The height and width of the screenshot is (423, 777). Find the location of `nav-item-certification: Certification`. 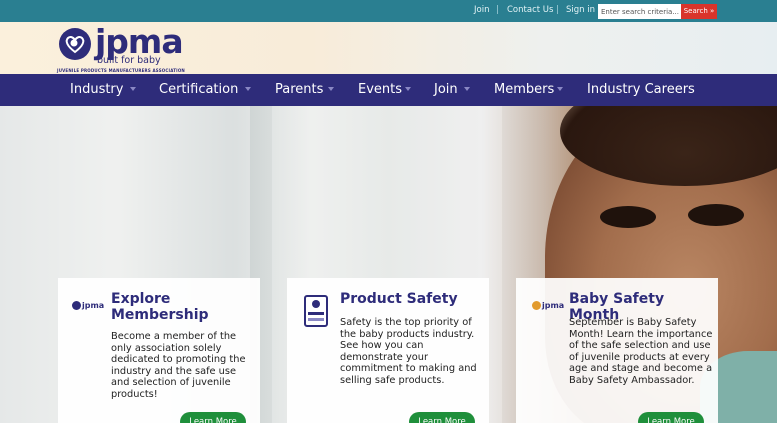

nav-item-certification: Certification is located at coordinates (198, 89).